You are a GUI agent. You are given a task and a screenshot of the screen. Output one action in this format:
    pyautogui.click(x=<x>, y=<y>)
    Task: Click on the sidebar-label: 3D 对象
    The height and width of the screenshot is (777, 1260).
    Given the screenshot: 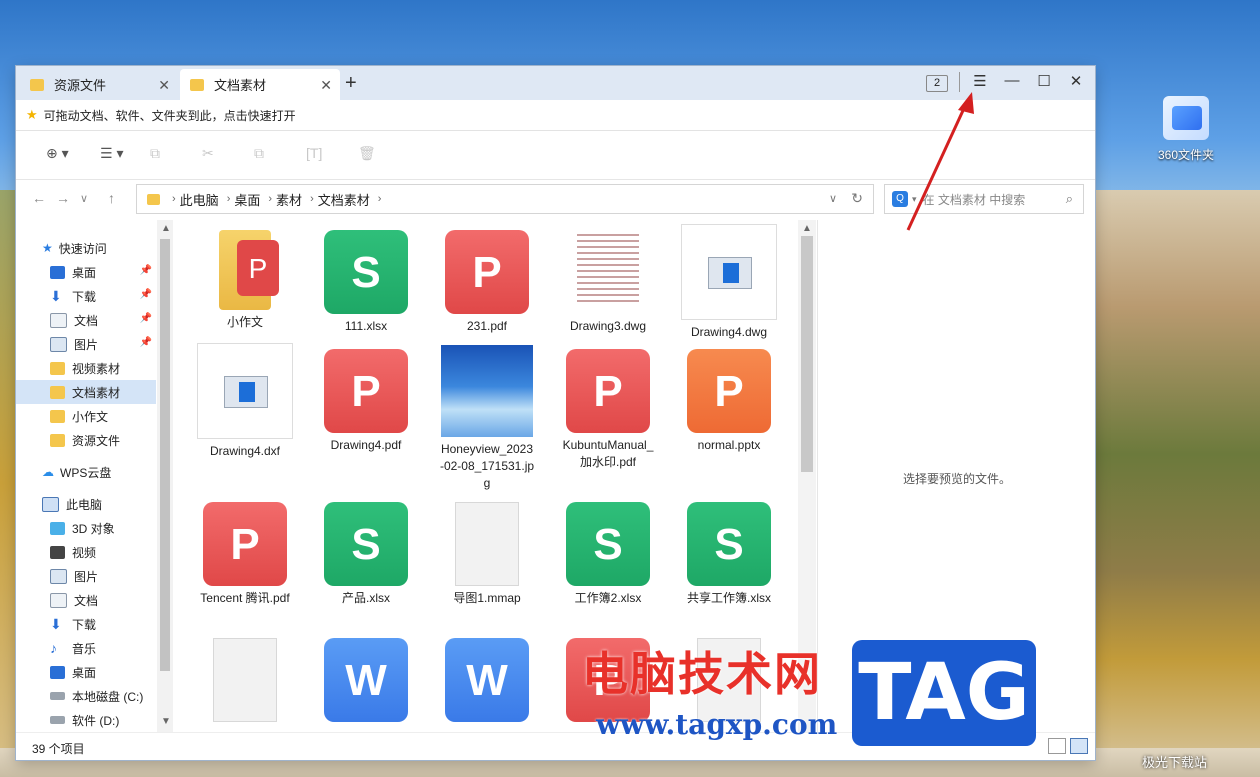 What is the action you would take?
    pyautogui.click(x=93, y=528)
    